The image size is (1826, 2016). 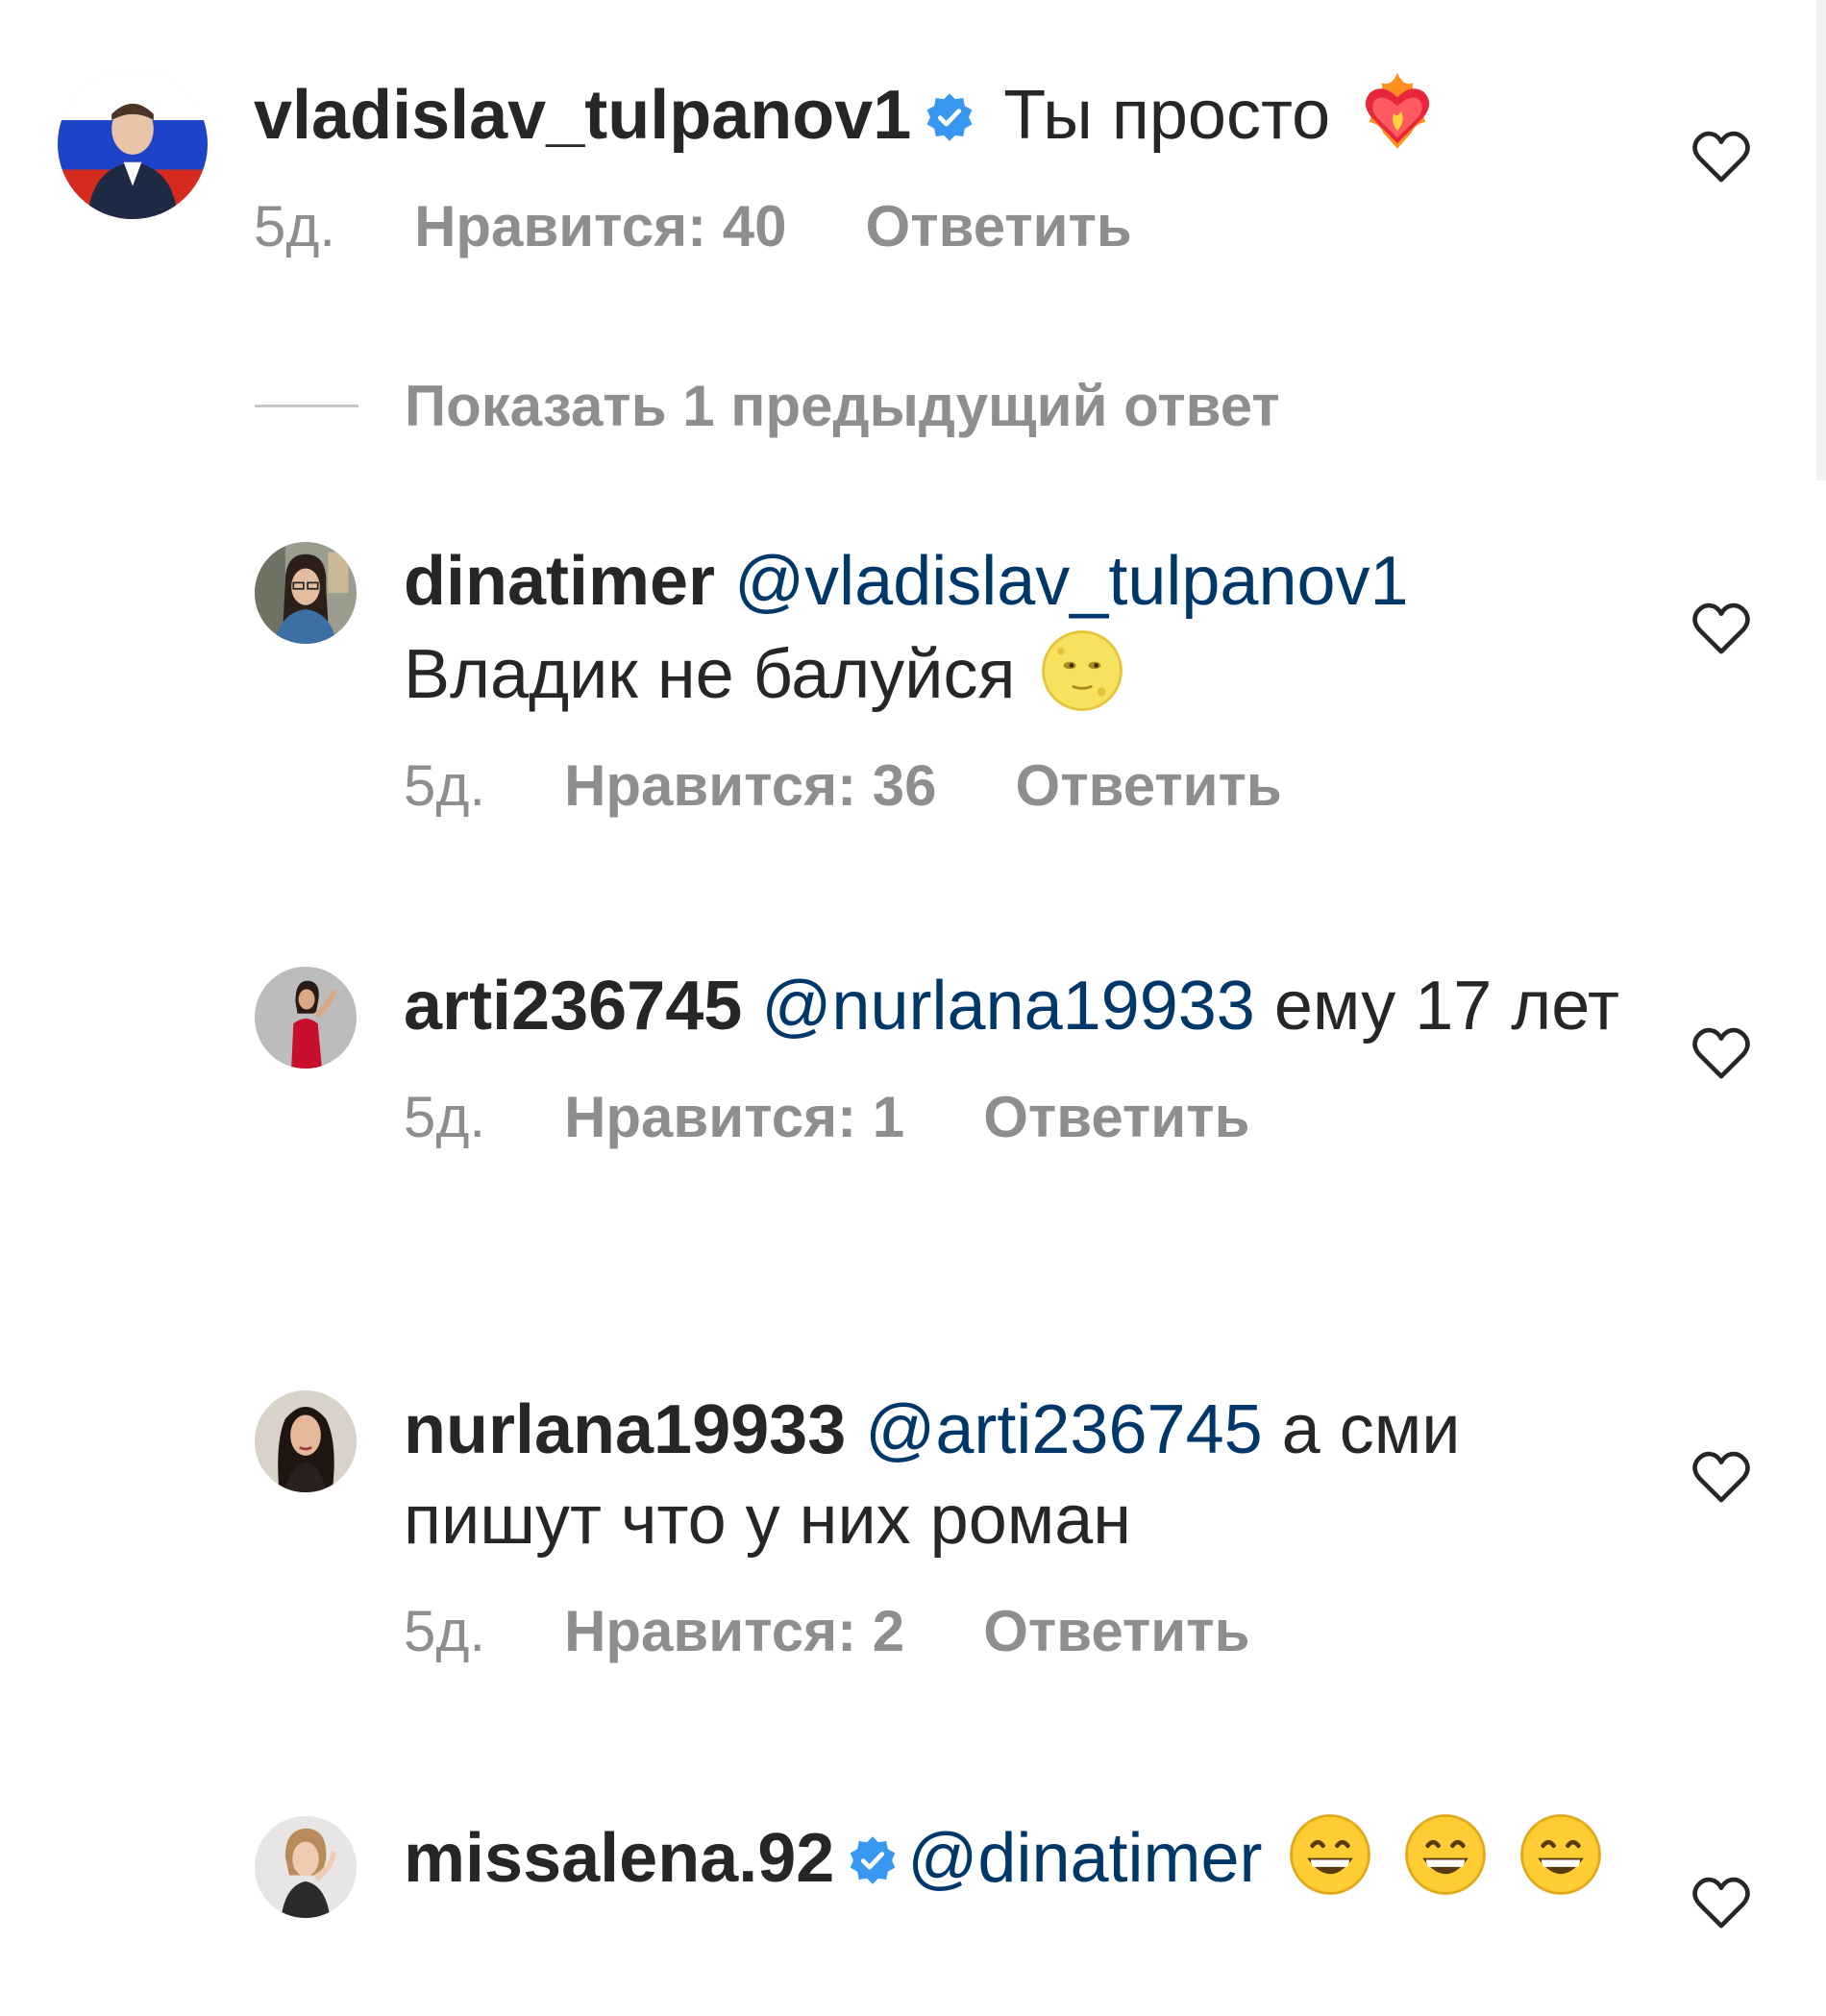 What do you see at coordinates (600, 226) in the screenshot?
I see `comment-likes: Нравится: 40` at bounding box center [600, 226].